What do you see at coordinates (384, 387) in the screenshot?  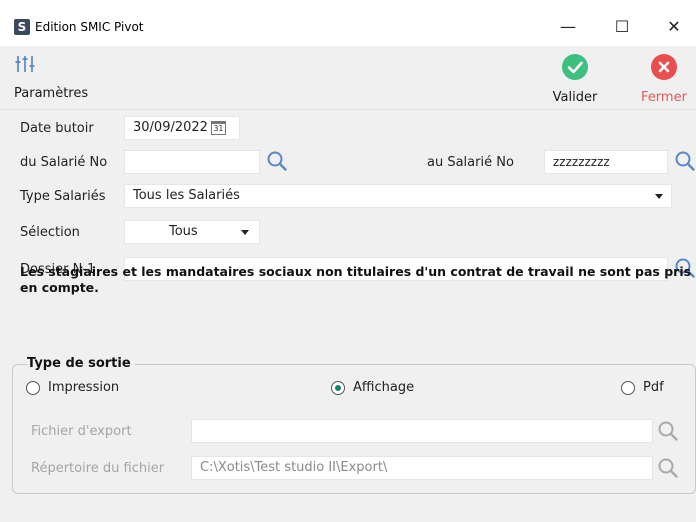 I see `radio-affichage-label: Affichage` at bounding box center [384, 387].